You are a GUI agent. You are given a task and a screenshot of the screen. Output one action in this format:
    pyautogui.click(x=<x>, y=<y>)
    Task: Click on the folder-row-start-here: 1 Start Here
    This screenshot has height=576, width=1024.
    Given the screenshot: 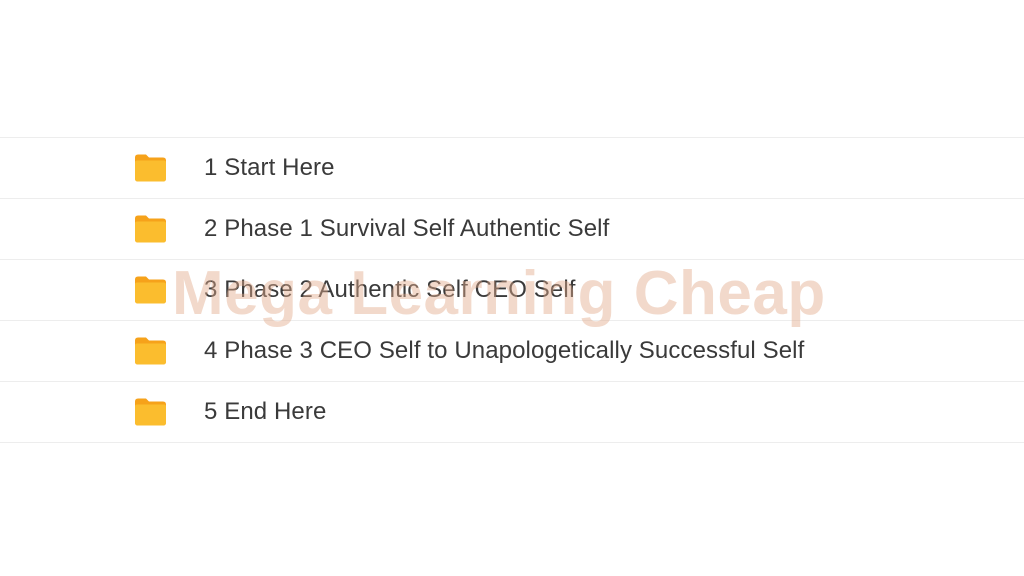 What is the action you would take?
    pyautogui.click(x=512, y=168)
    